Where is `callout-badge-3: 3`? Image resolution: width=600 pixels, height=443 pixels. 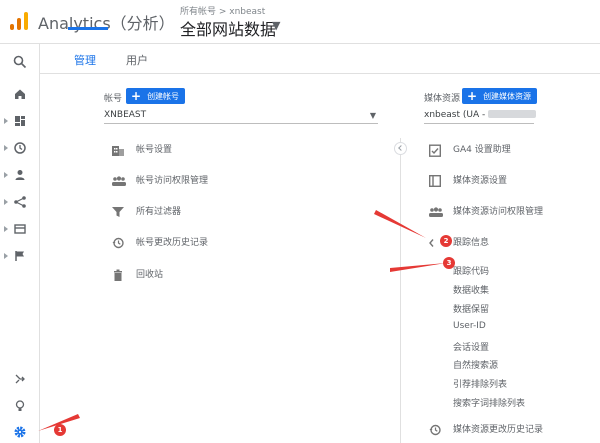
callout-badge-3: 3 is located at coordinates (449, 263).